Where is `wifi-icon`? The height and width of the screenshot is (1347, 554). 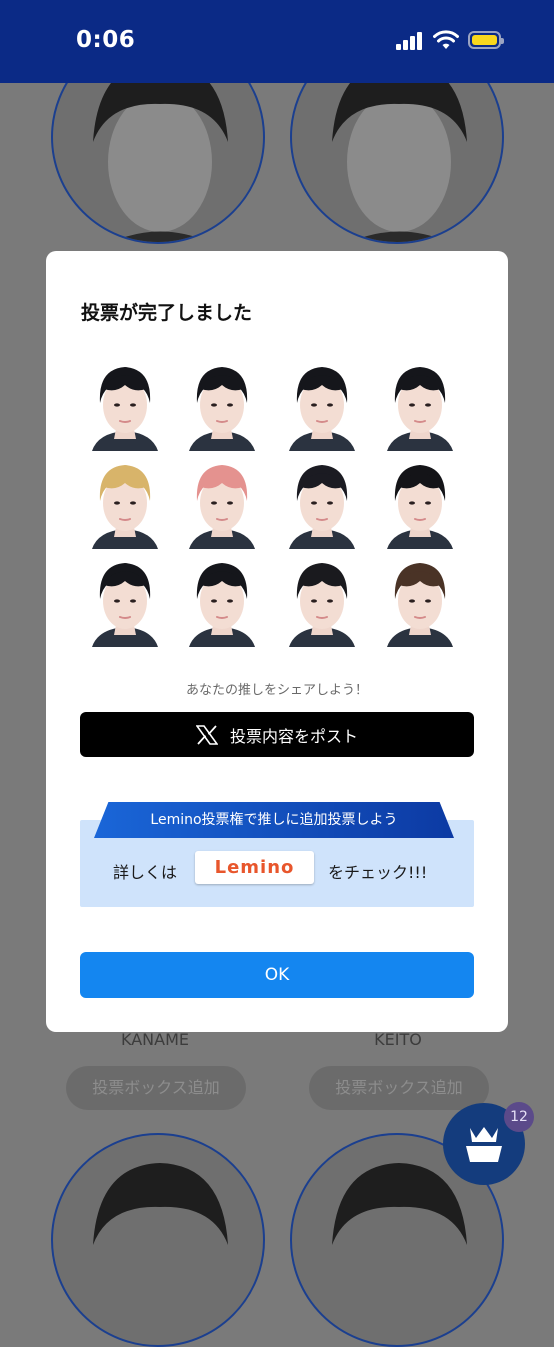
wifi-icon is located at coordinates (446, 39).